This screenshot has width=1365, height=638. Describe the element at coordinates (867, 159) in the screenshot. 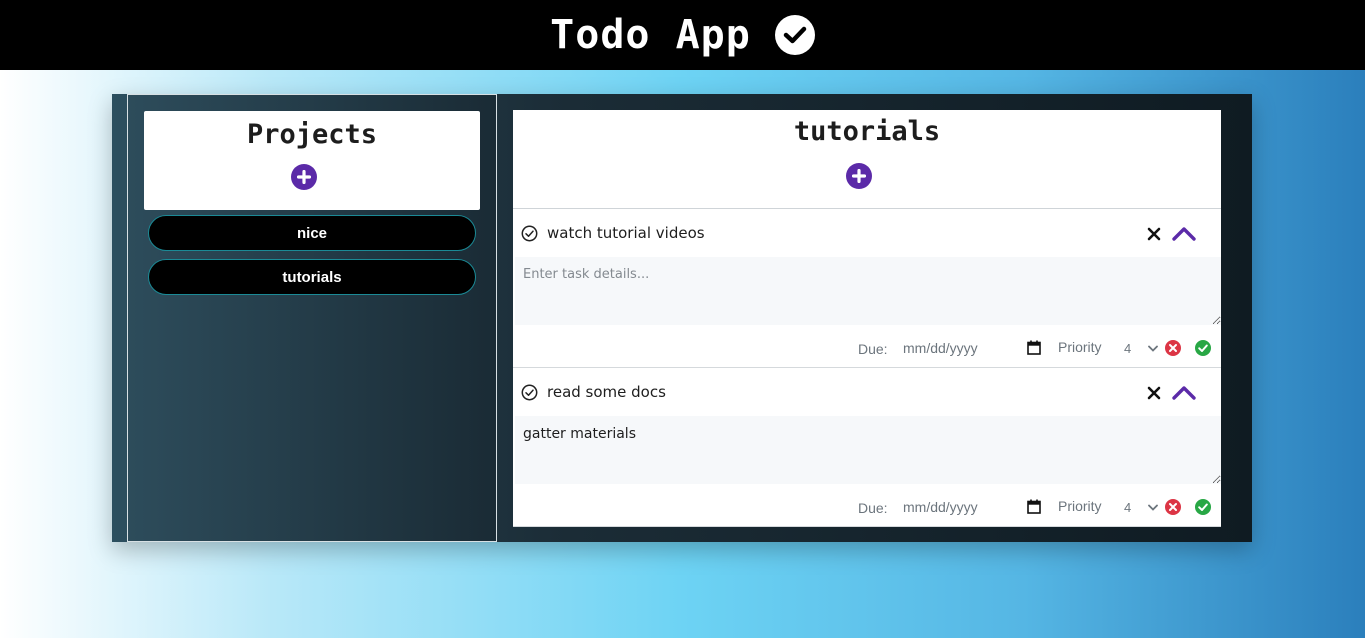

I see `project-header: tutorials` at that location.